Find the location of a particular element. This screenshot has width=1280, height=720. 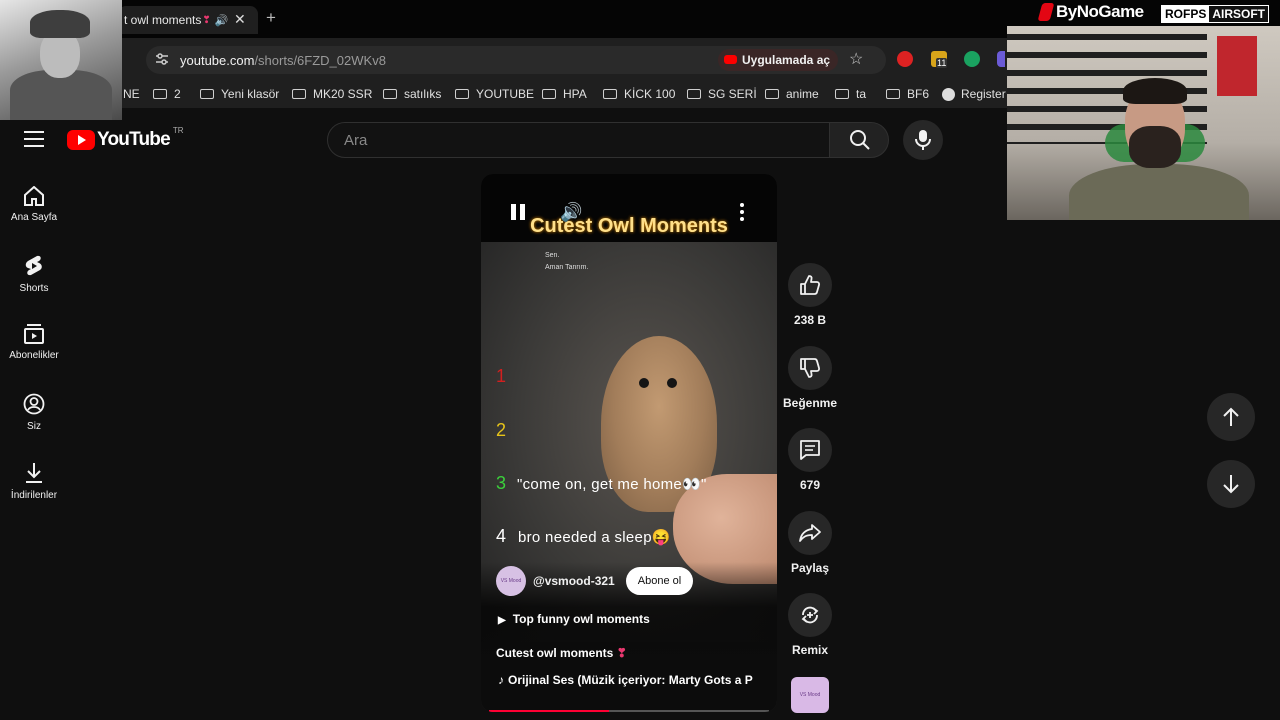

youtube-play-icon is located at coordinates (81, 140).